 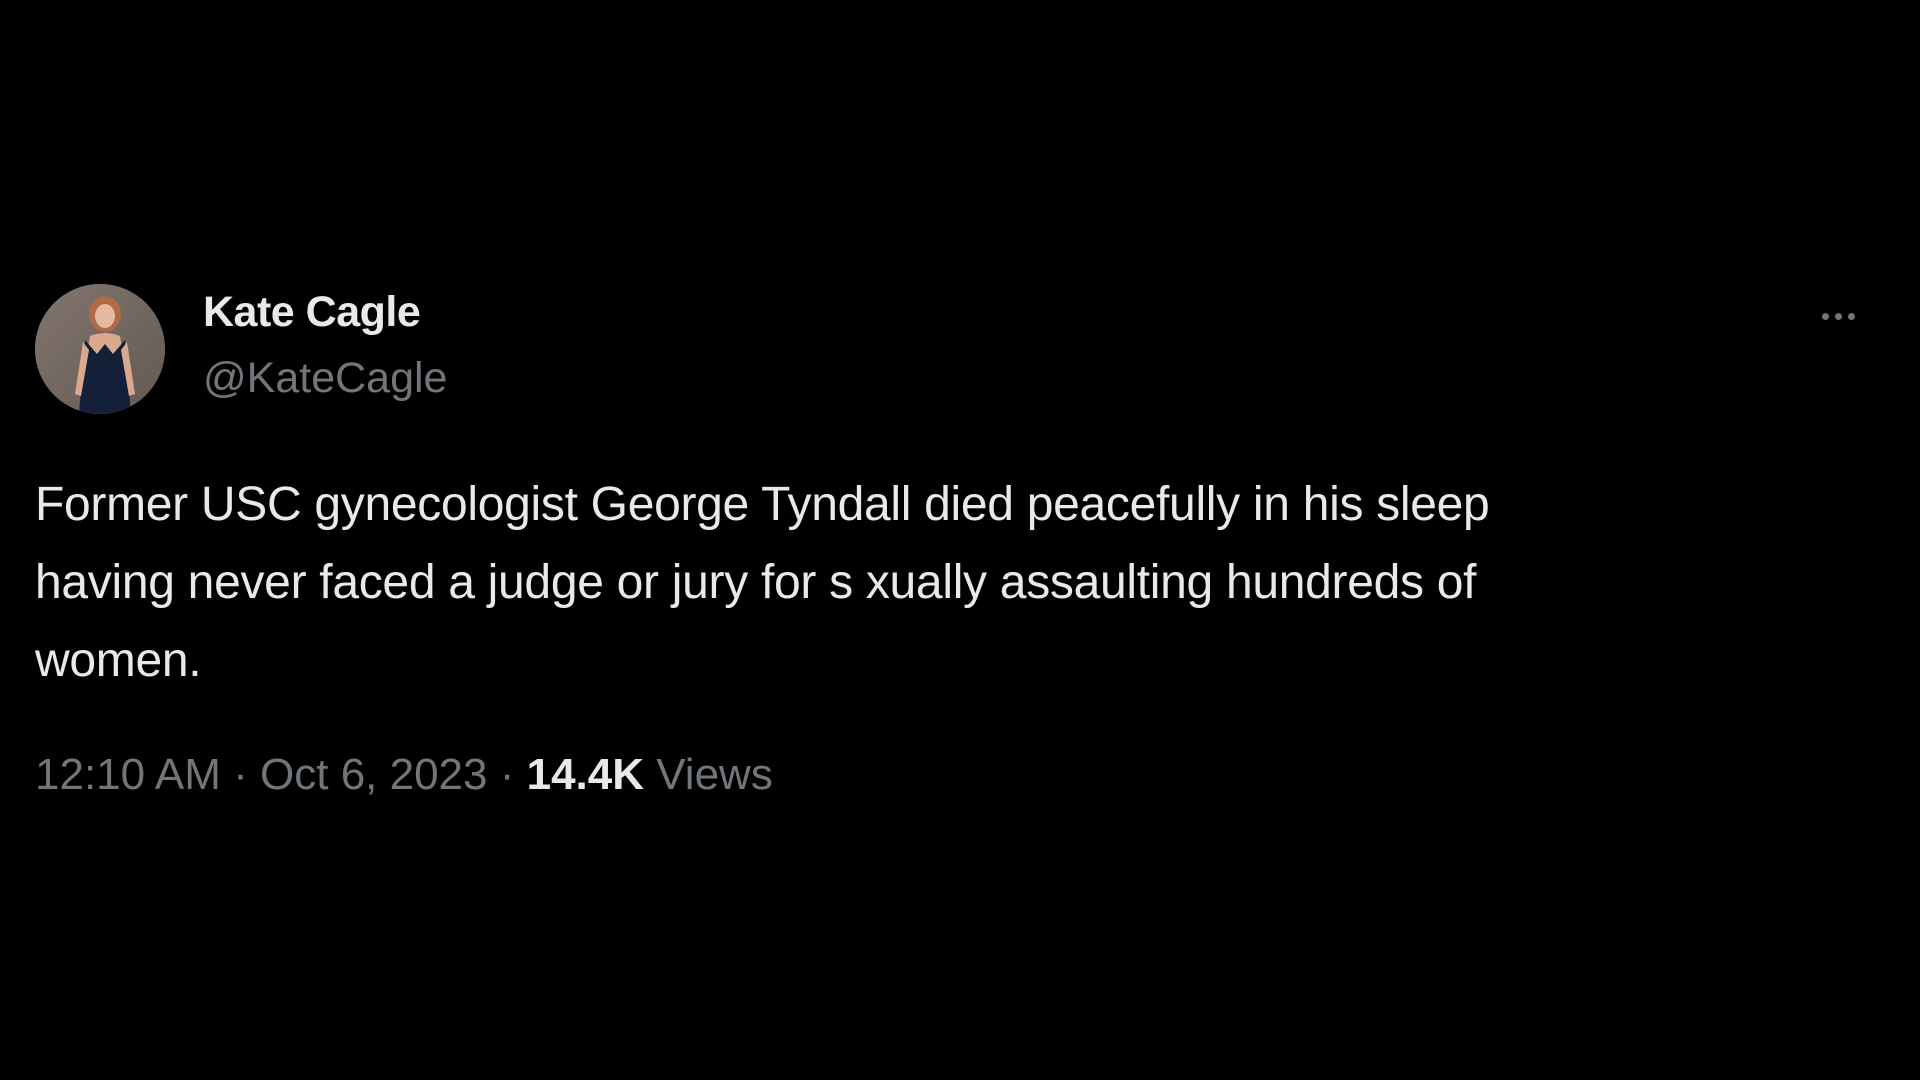 I want to click on views-label: Views, so click(x=708, y=774).